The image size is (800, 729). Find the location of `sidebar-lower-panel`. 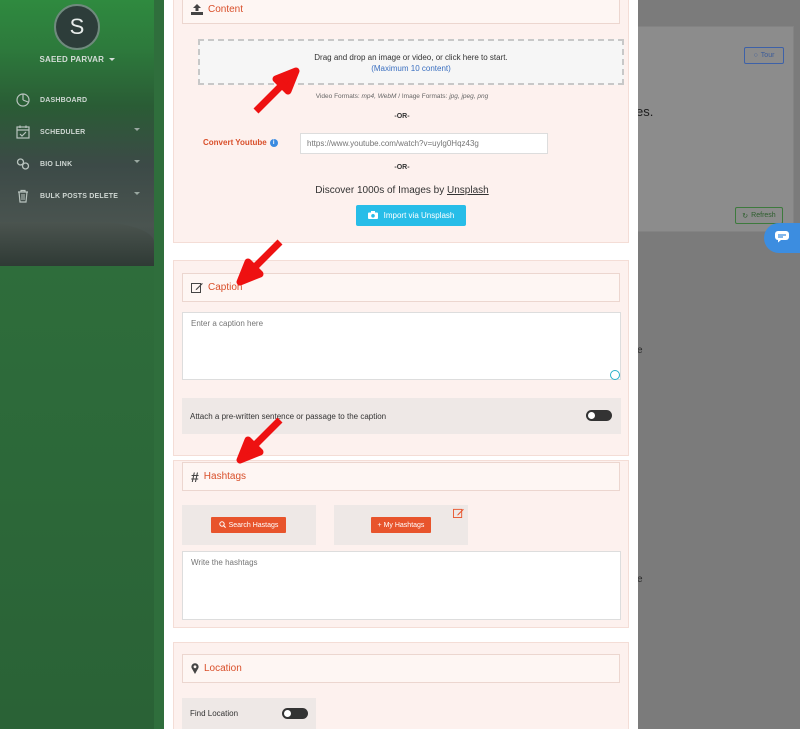

sidebar-lower-panel is located at coordinates (77, 497).